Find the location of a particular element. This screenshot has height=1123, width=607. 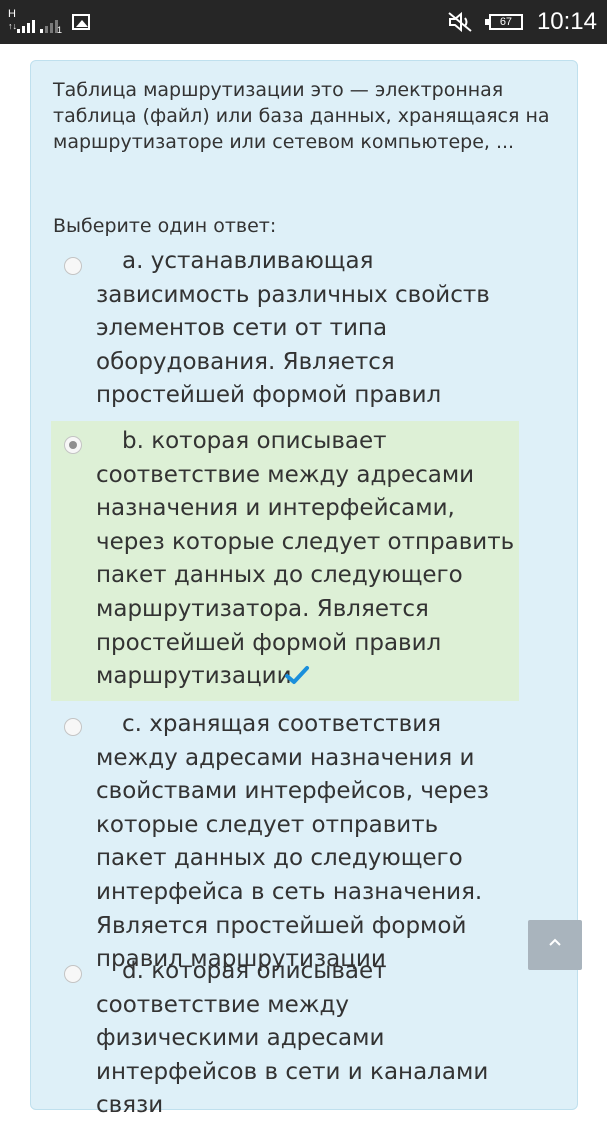

network-type: H is located at coordinates (12, 14).